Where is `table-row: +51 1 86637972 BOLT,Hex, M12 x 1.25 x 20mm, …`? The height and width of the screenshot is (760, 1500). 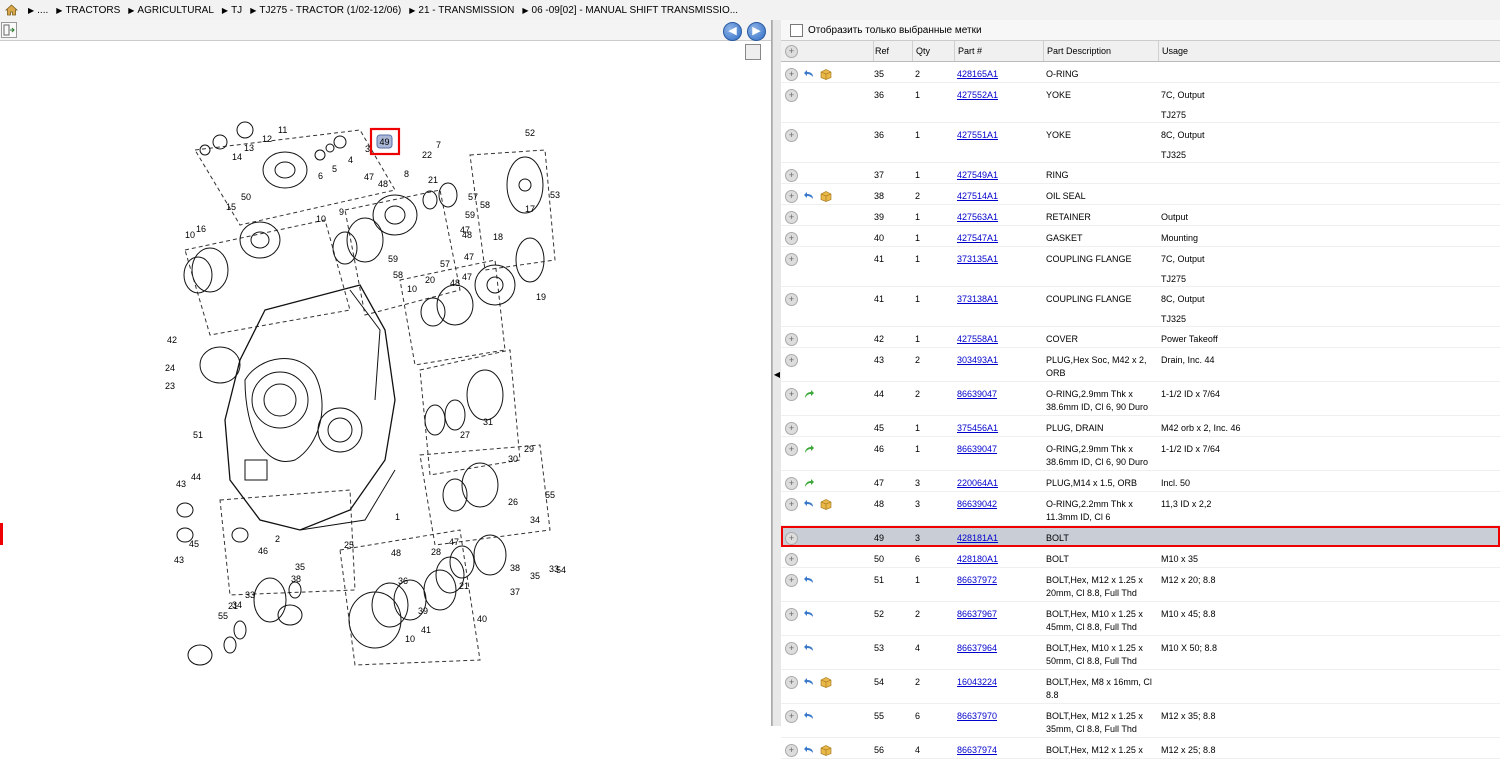
table-row: +51 1 86637972 BOLT,Hex, M12 x 1.25 x 20mm, … is located at coordinates (1140, 585).